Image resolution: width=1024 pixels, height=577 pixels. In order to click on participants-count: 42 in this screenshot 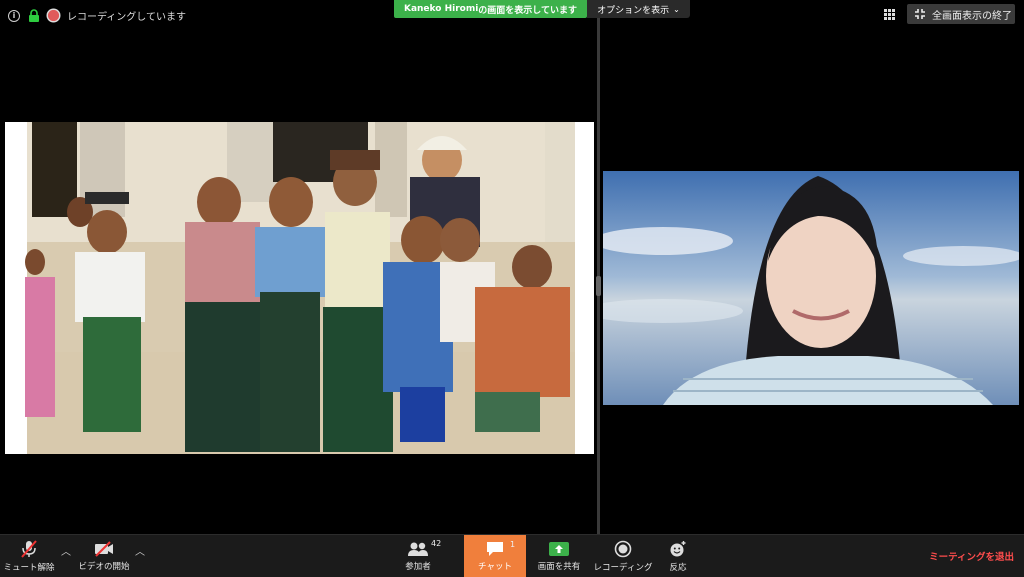, I will do `click(436, 543)`.